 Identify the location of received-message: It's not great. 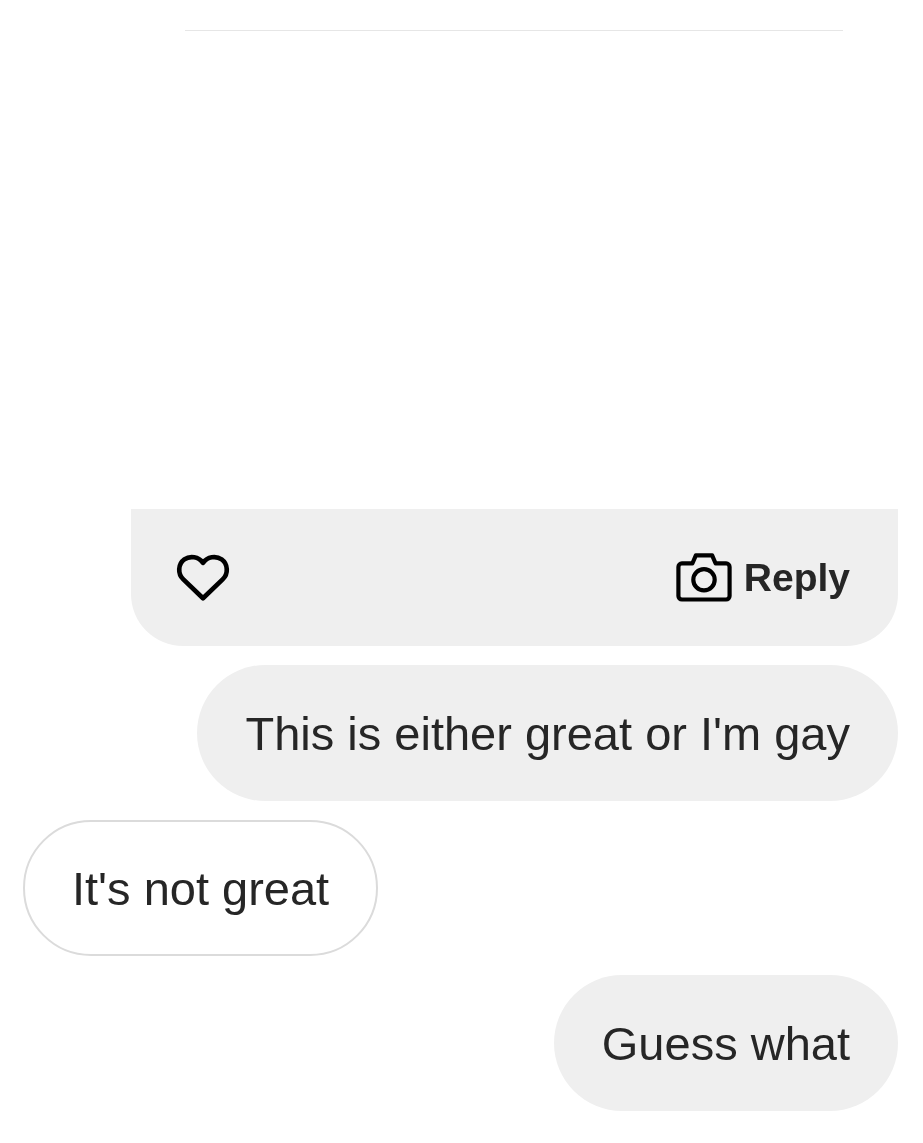
(201, 888).